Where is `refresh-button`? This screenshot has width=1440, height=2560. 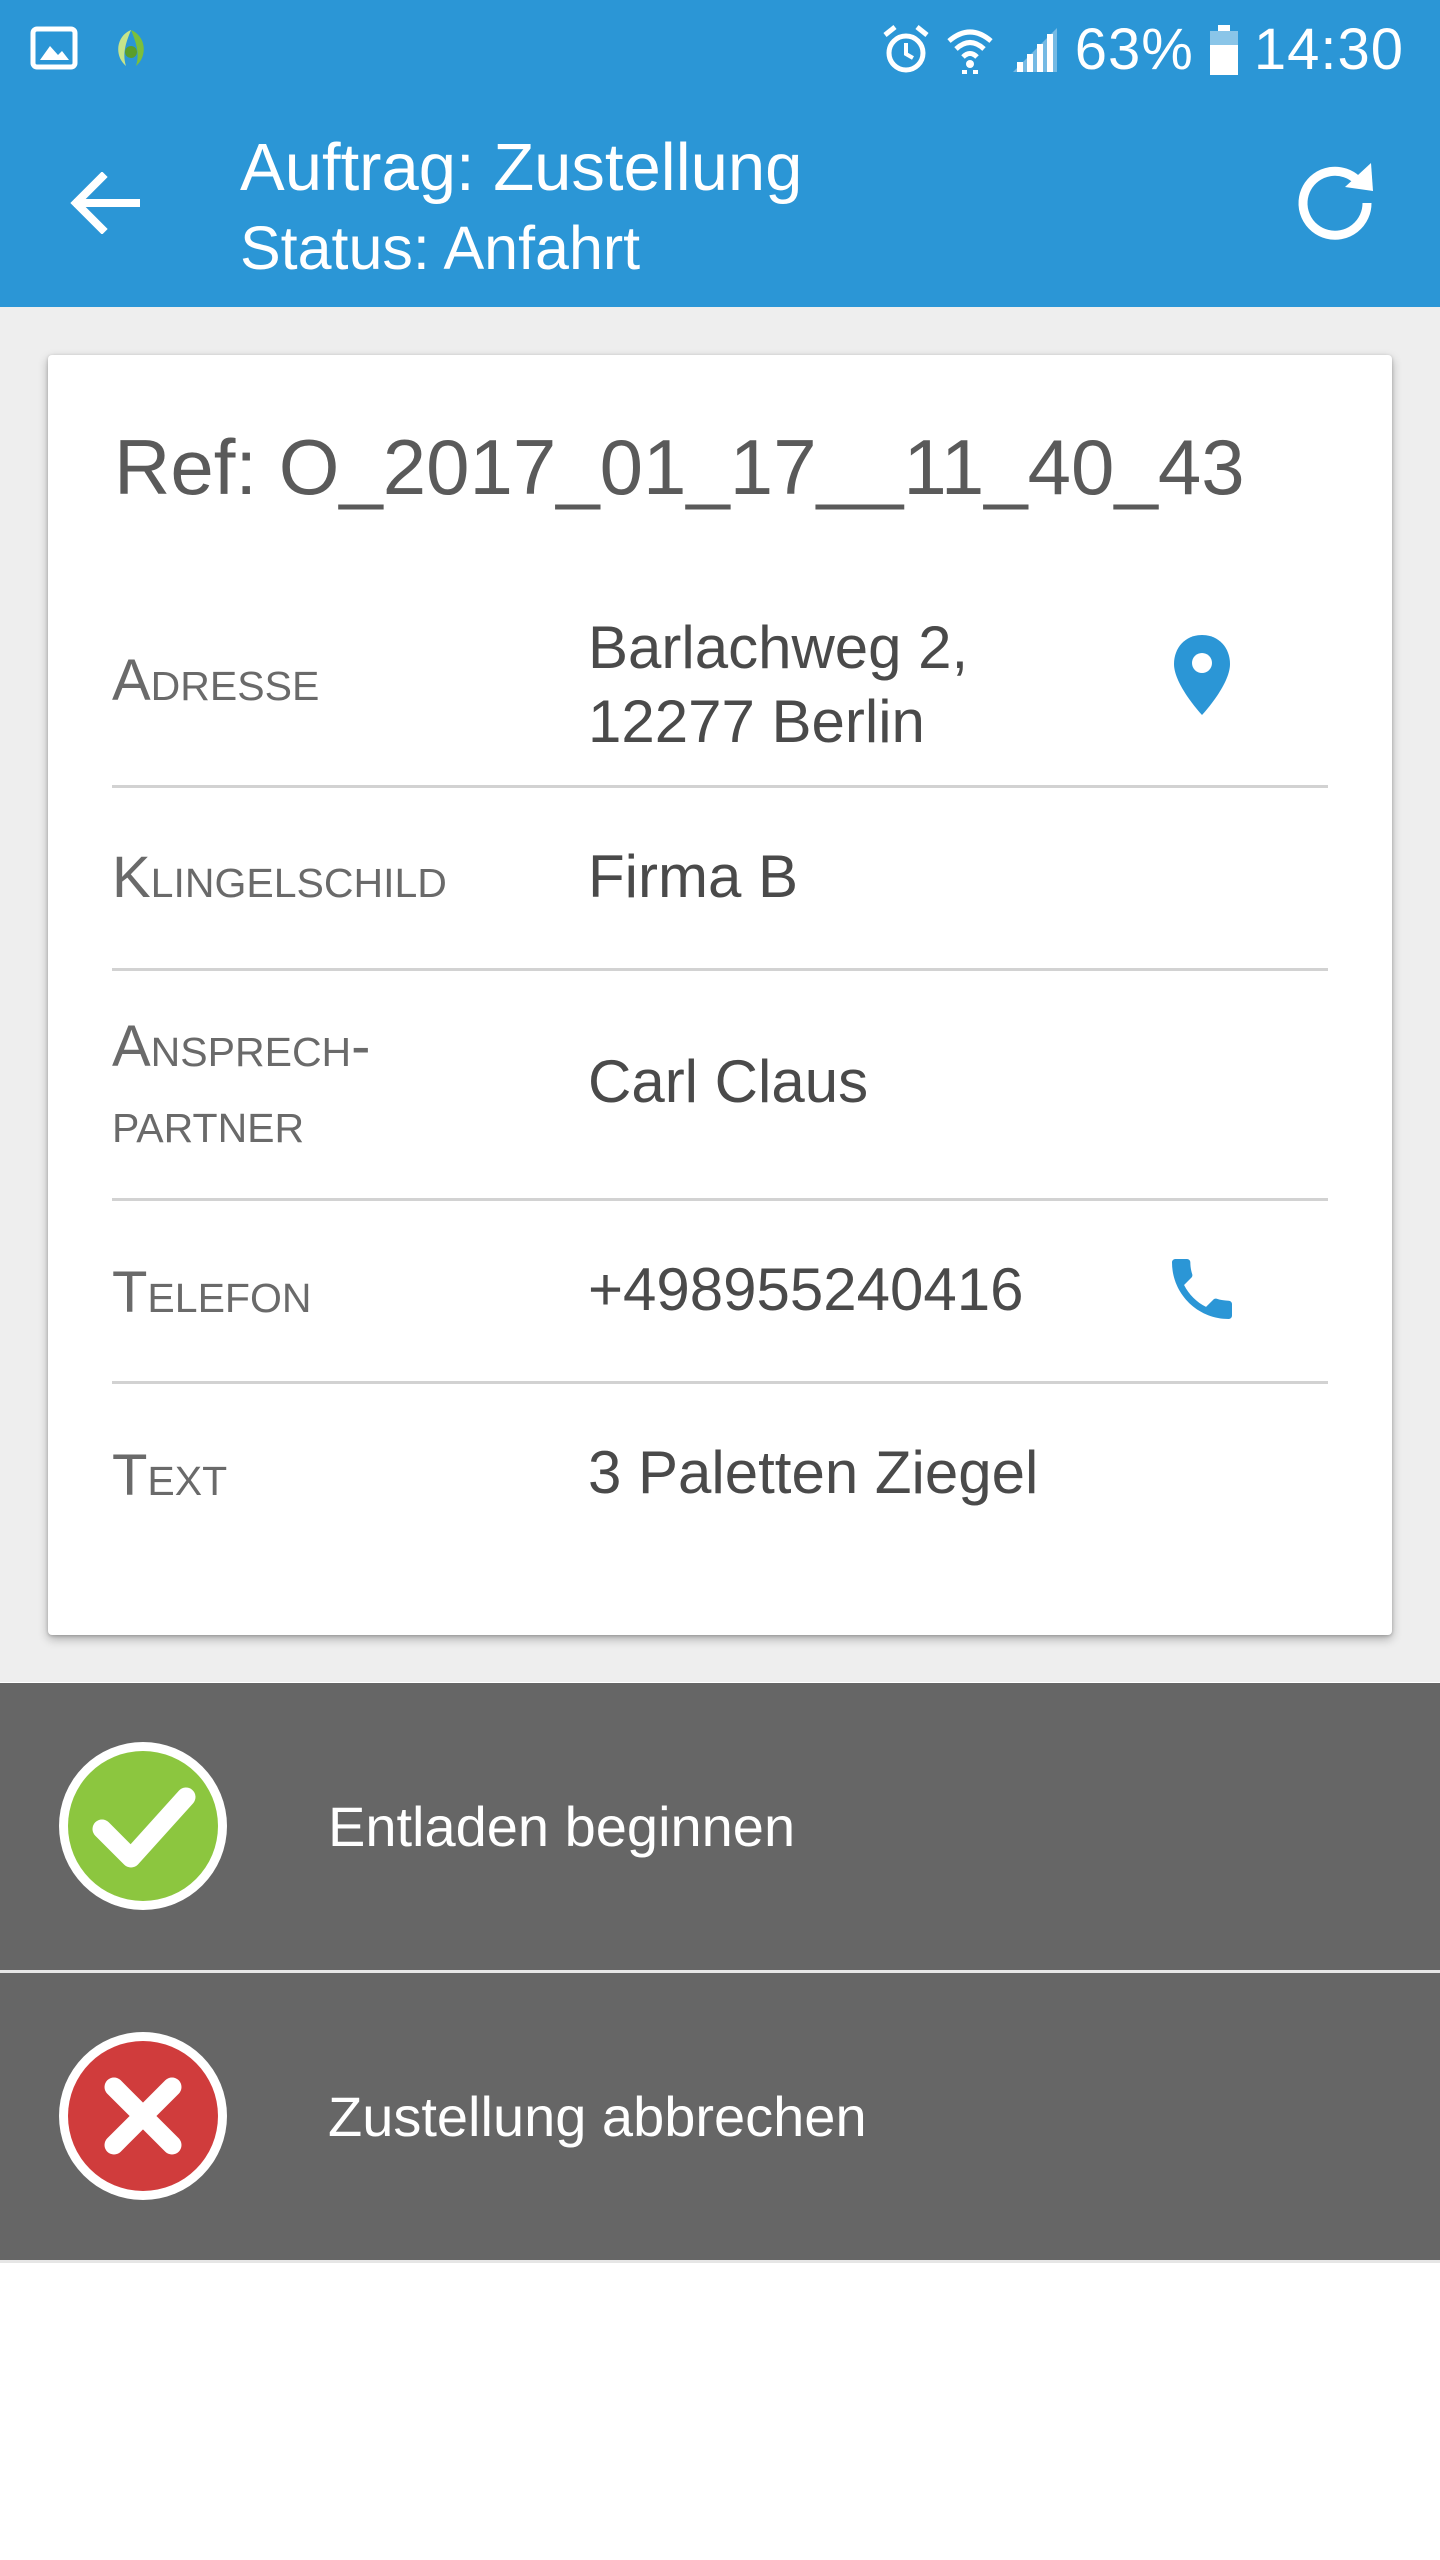 refresh-button is located at coordinates (1335, 205).